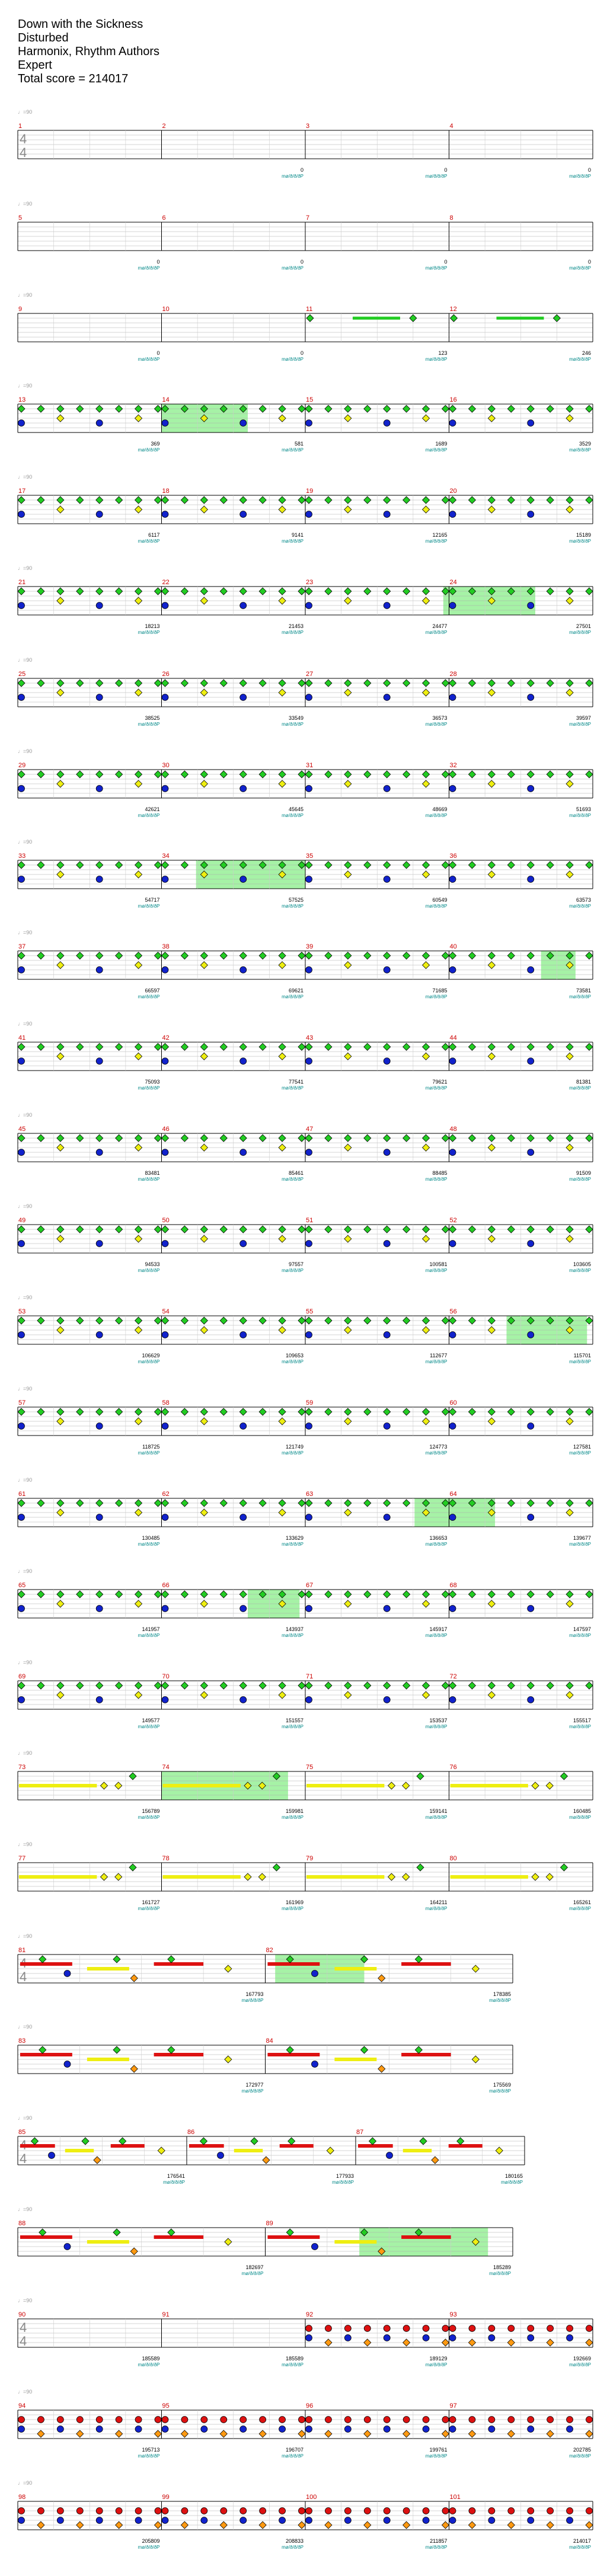 The height and width of the screenshot is (2576, 607). I want to click on measure-number: 33, so click(21, 857).